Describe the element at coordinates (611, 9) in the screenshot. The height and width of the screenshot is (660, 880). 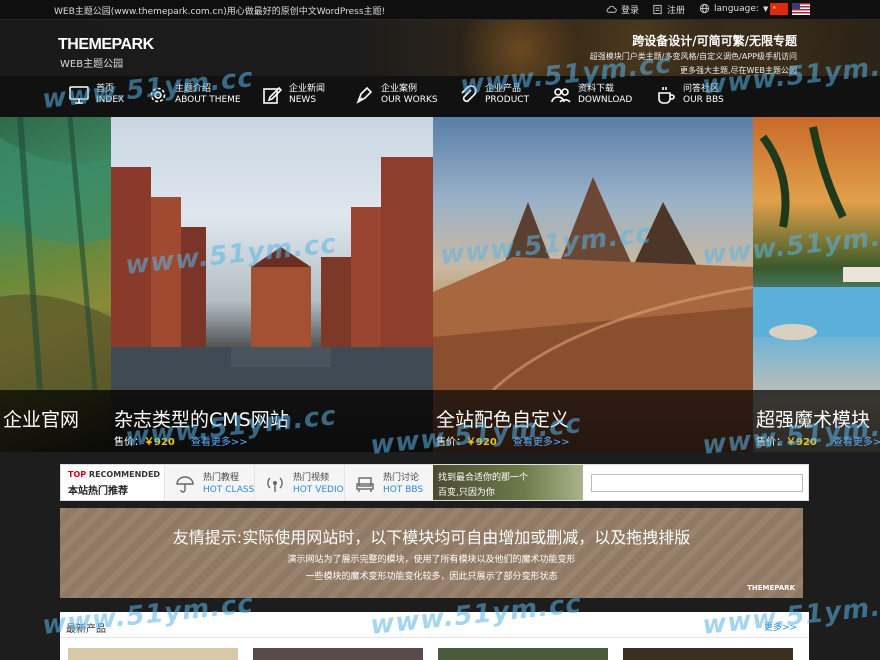
I see `cloud-icon` at that location.